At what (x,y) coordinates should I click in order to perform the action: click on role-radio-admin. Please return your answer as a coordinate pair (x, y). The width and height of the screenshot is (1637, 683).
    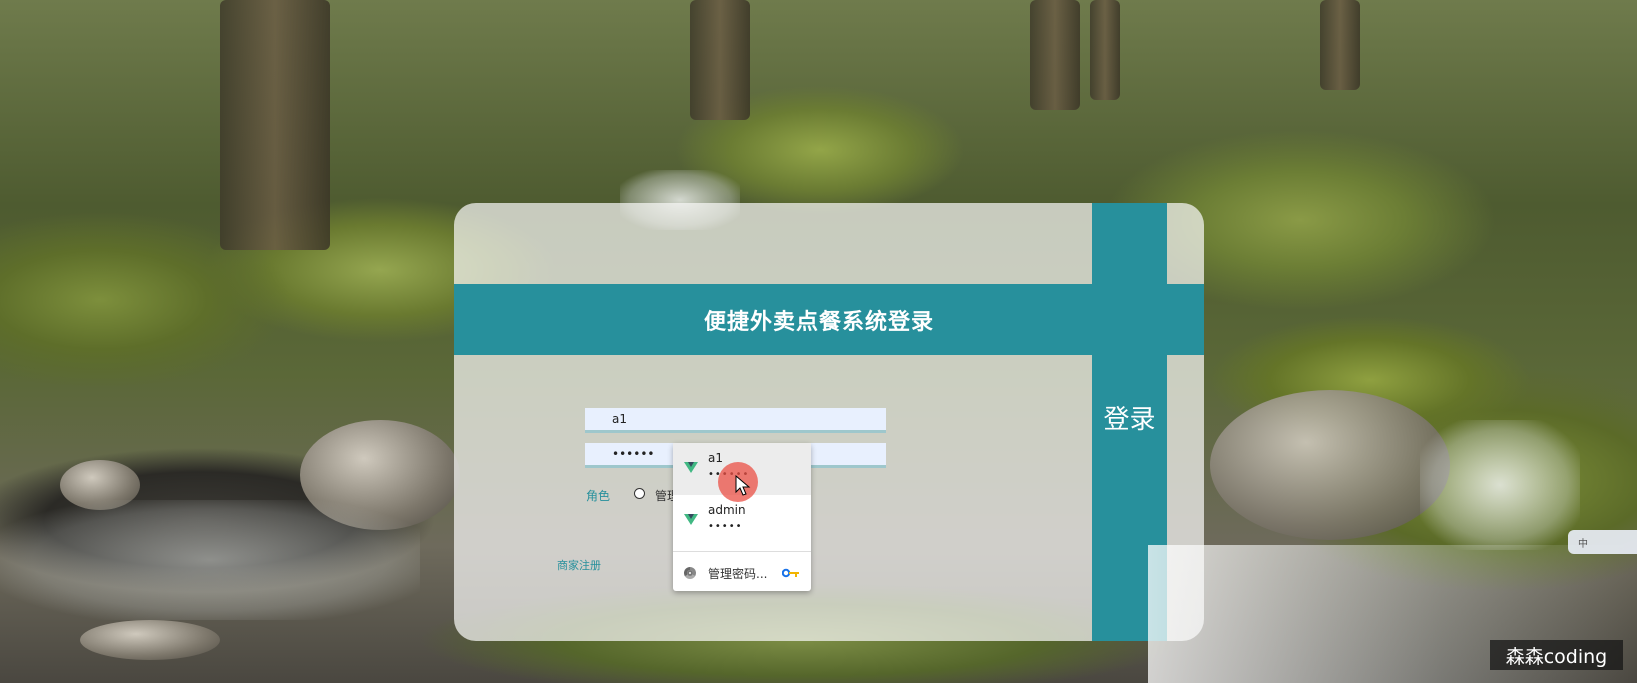
    Looking at the image, I should click on (639, 493).